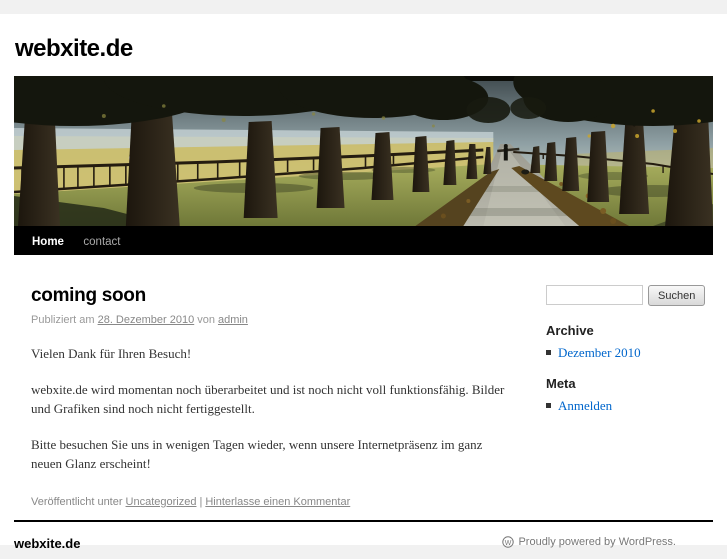 This screenshot has height=559, width=727. I want to click on archive-link: Dezember 2010, so click(599, 352).